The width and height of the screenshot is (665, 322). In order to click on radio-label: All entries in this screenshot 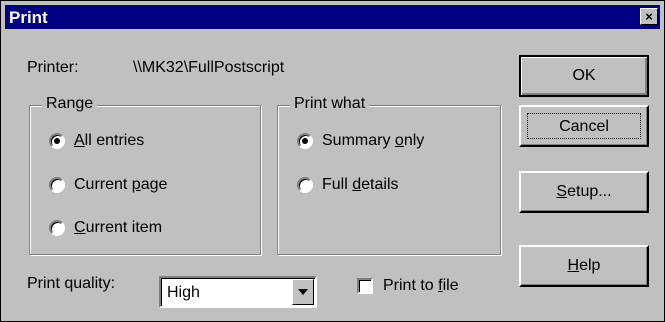, I will do `click(109, 140)`.